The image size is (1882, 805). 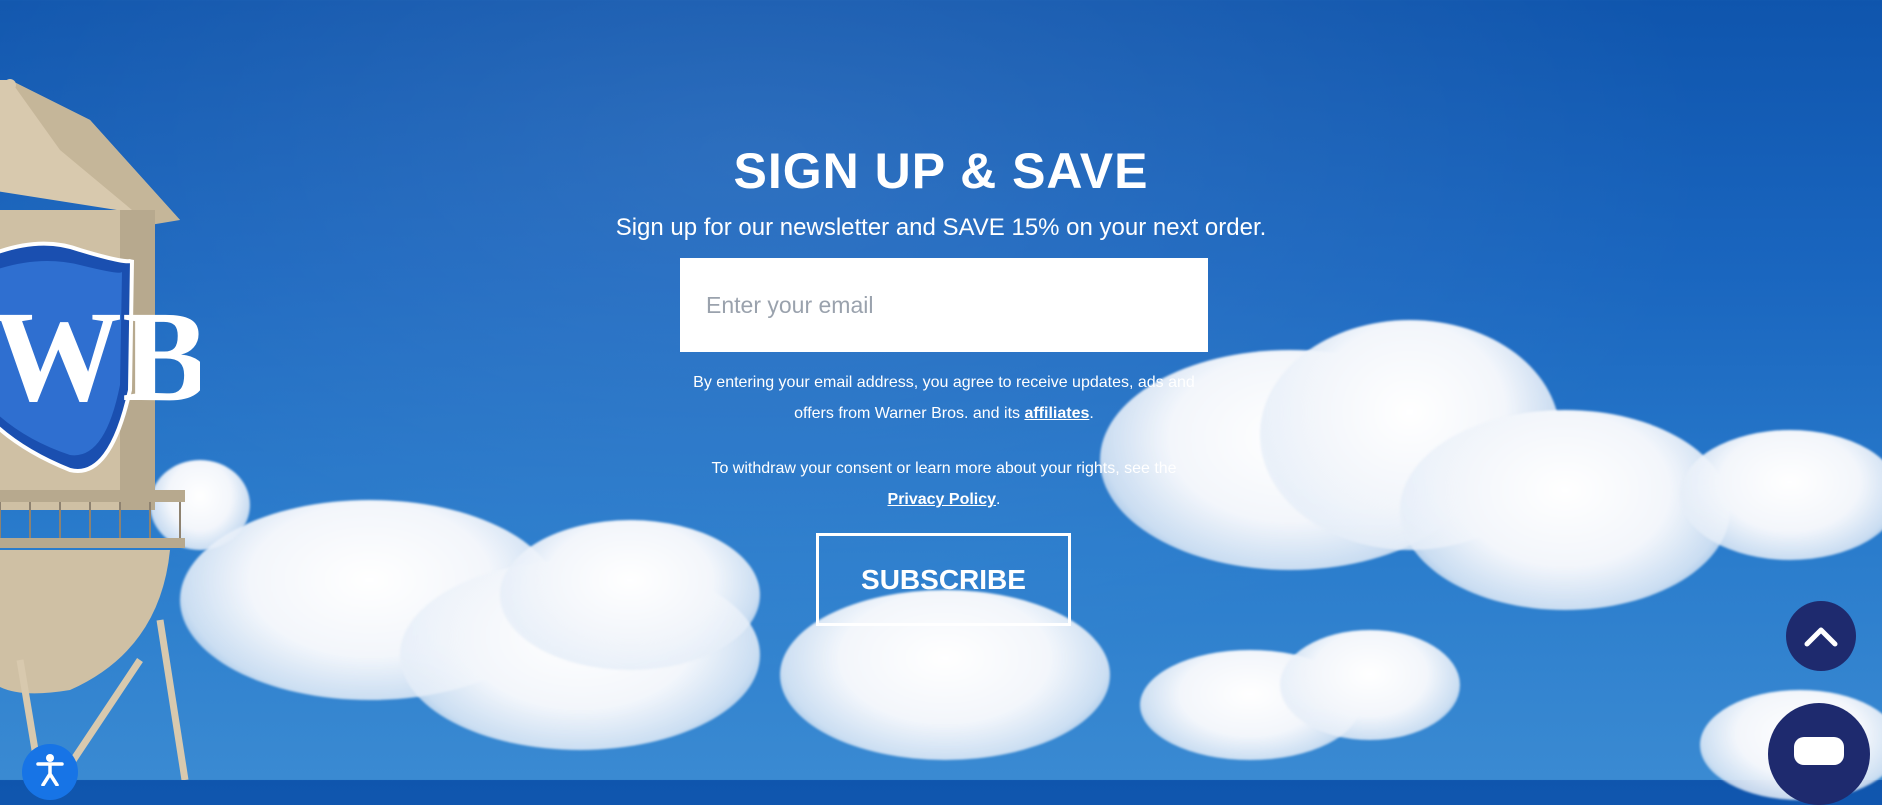 What do you see at coordinates (1056, 413) in the screenshot?
I see `affiliates-link: affiliates` at bounding box center [1056, 413].